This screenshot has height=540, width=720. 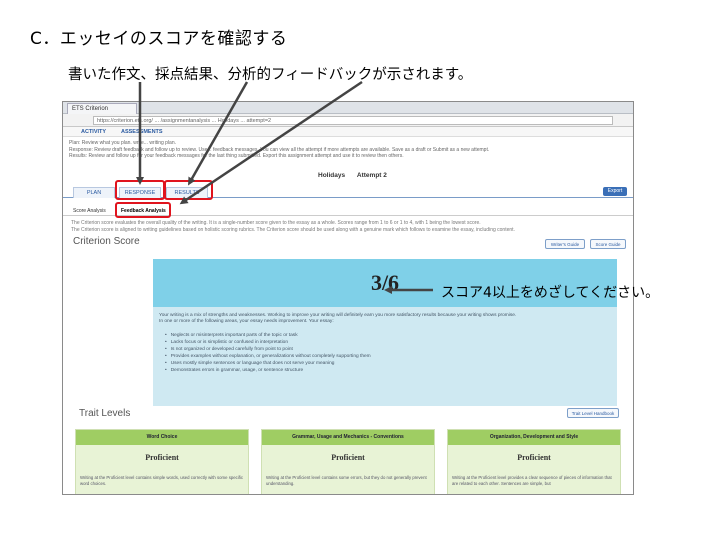 What do you see at coordinates (94, 192) in the screenshot?
I see `tab-plan: PLAN` at bounding box center [94, 192].